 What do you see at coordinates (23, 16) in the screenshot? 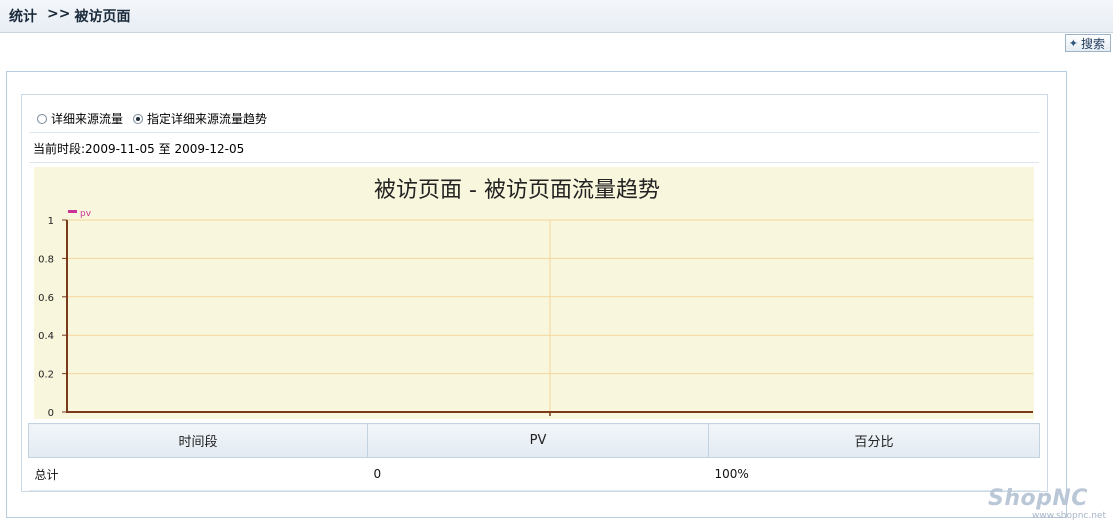
I see `breadcrumb-root: 统计` at bounding box center [23, 16].